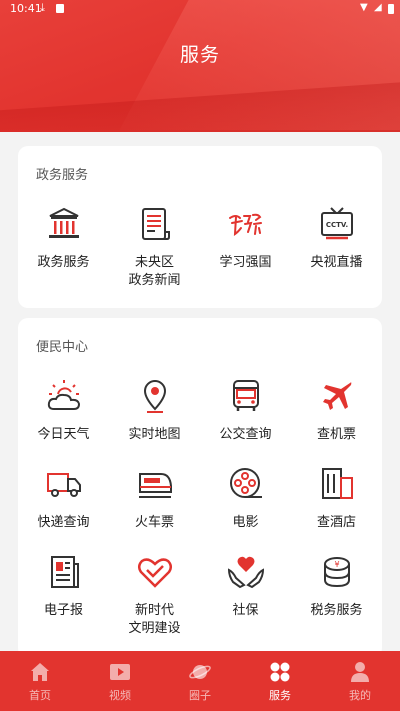 The width and height of the screenshot is (400, 711). I want to click on home-icon, so click(40, 672).